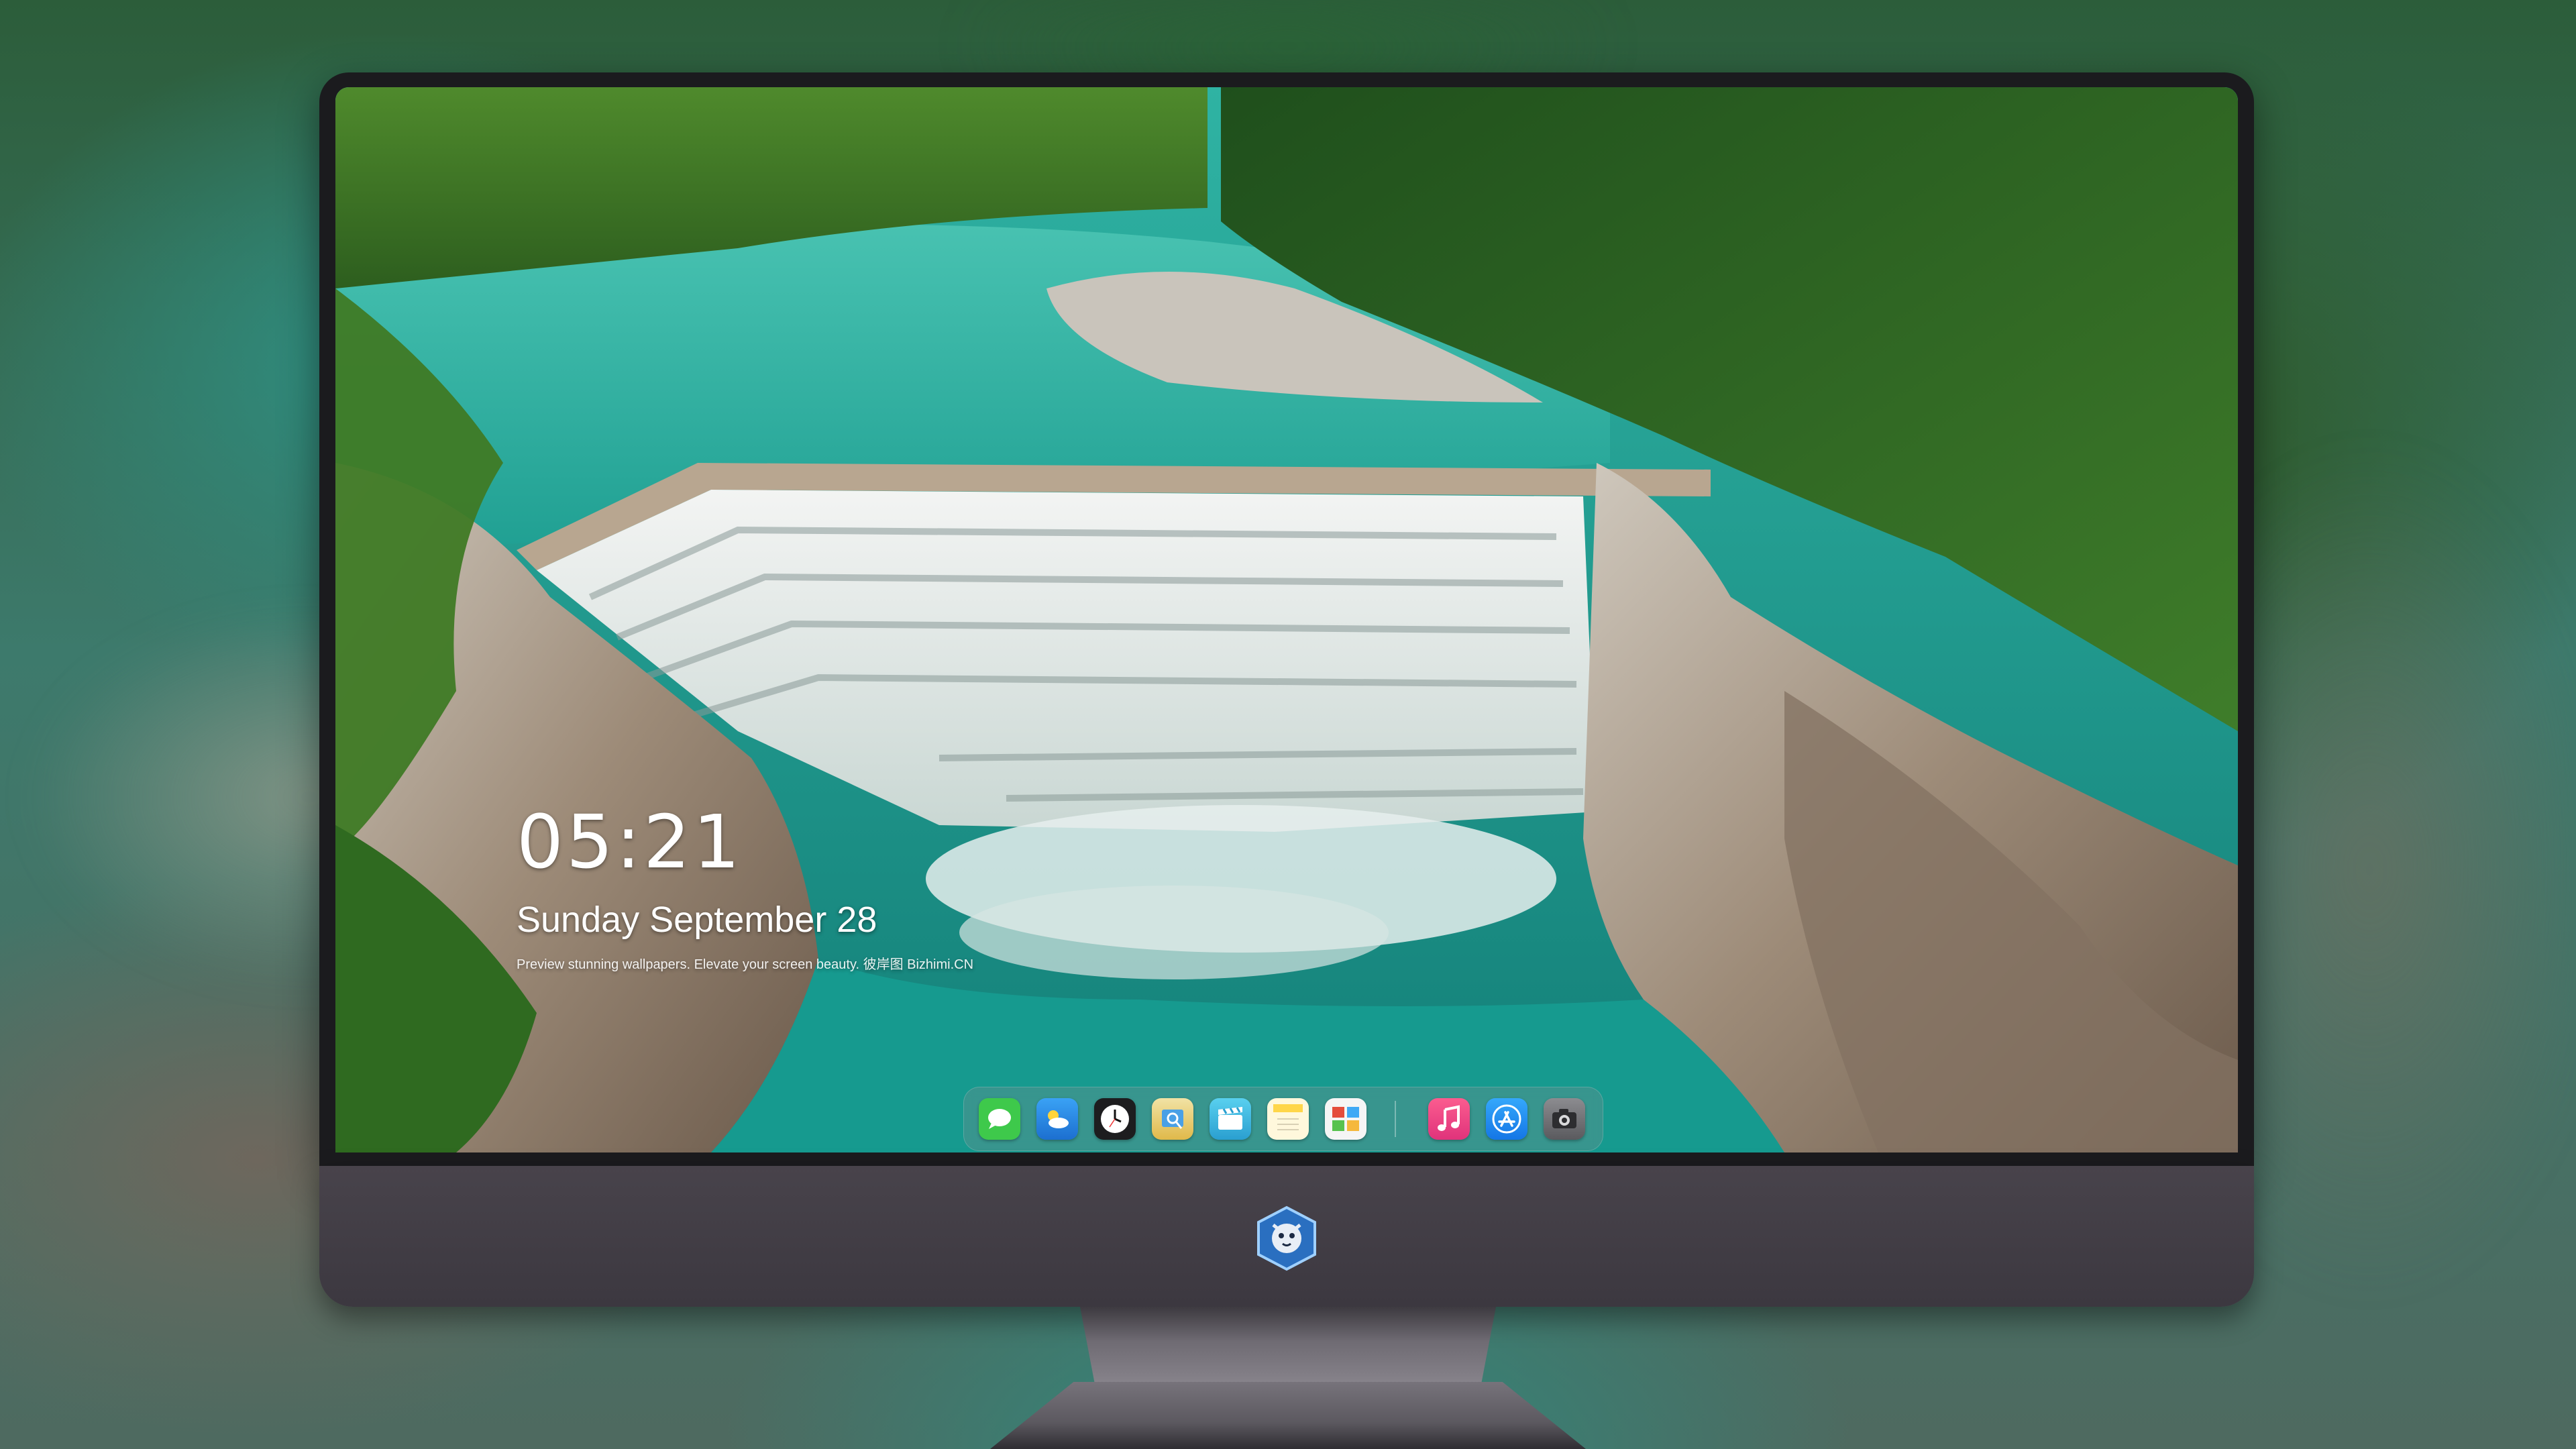 Image resolution: width=2576 pixels, height=1449 pixels. I want to click on clips-icon, so click(1230, 1118).